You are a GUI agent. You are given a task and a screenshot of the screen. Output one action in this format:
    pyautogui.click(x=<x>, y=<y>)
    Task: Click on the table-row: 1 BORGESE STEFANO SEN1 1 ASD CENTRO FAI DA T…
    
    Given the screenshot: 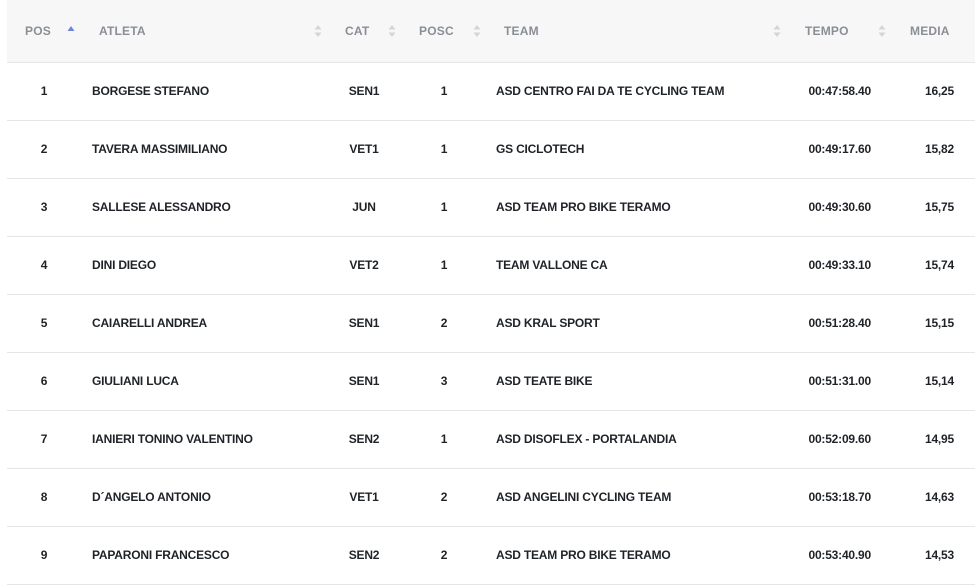 What is the action you would take?
    pyautogui.click(x=491, y=92)
    